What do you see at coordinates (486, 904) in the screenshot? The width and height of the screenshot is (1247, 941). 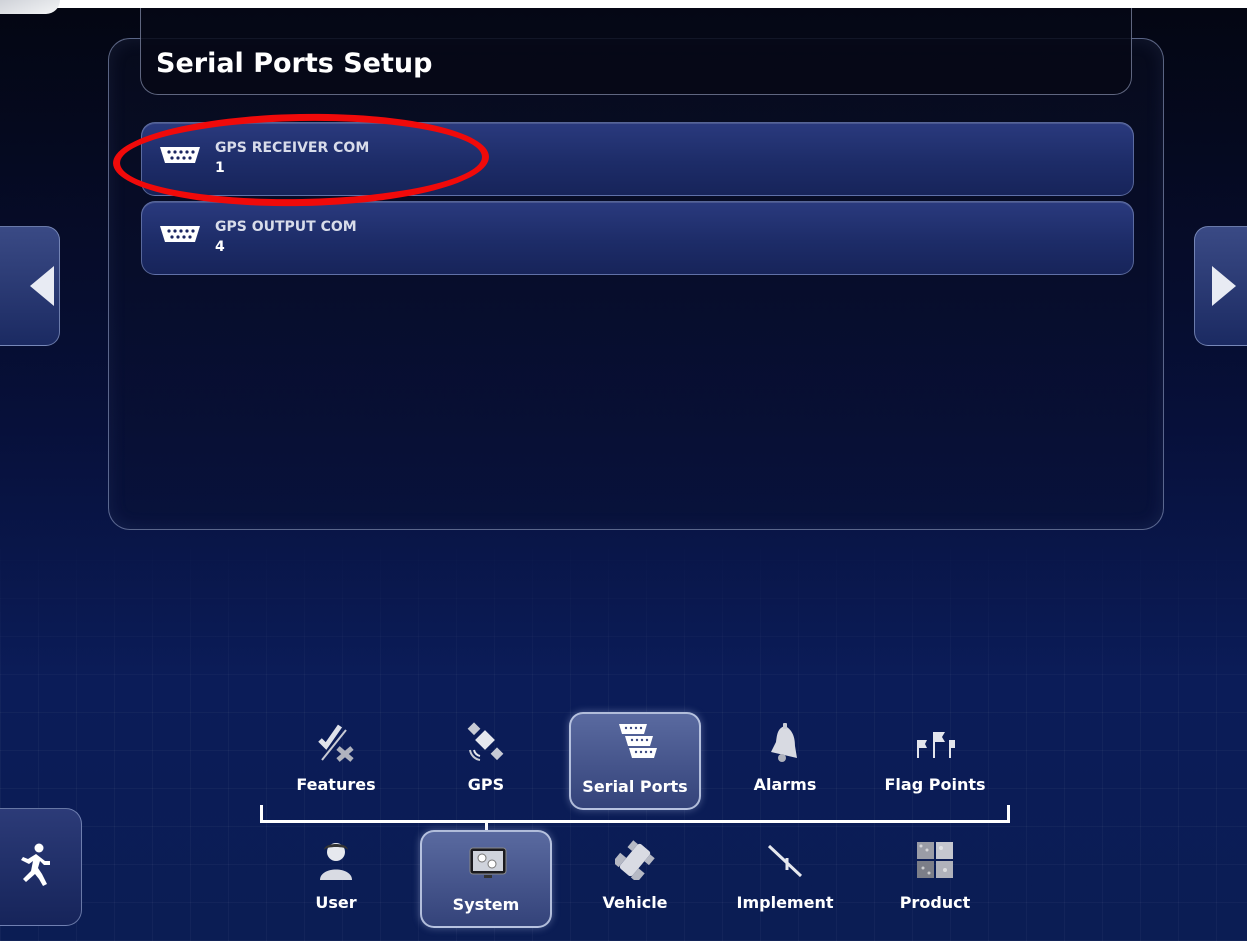 I see `tab-label: System` at bounding box center [486, 904].